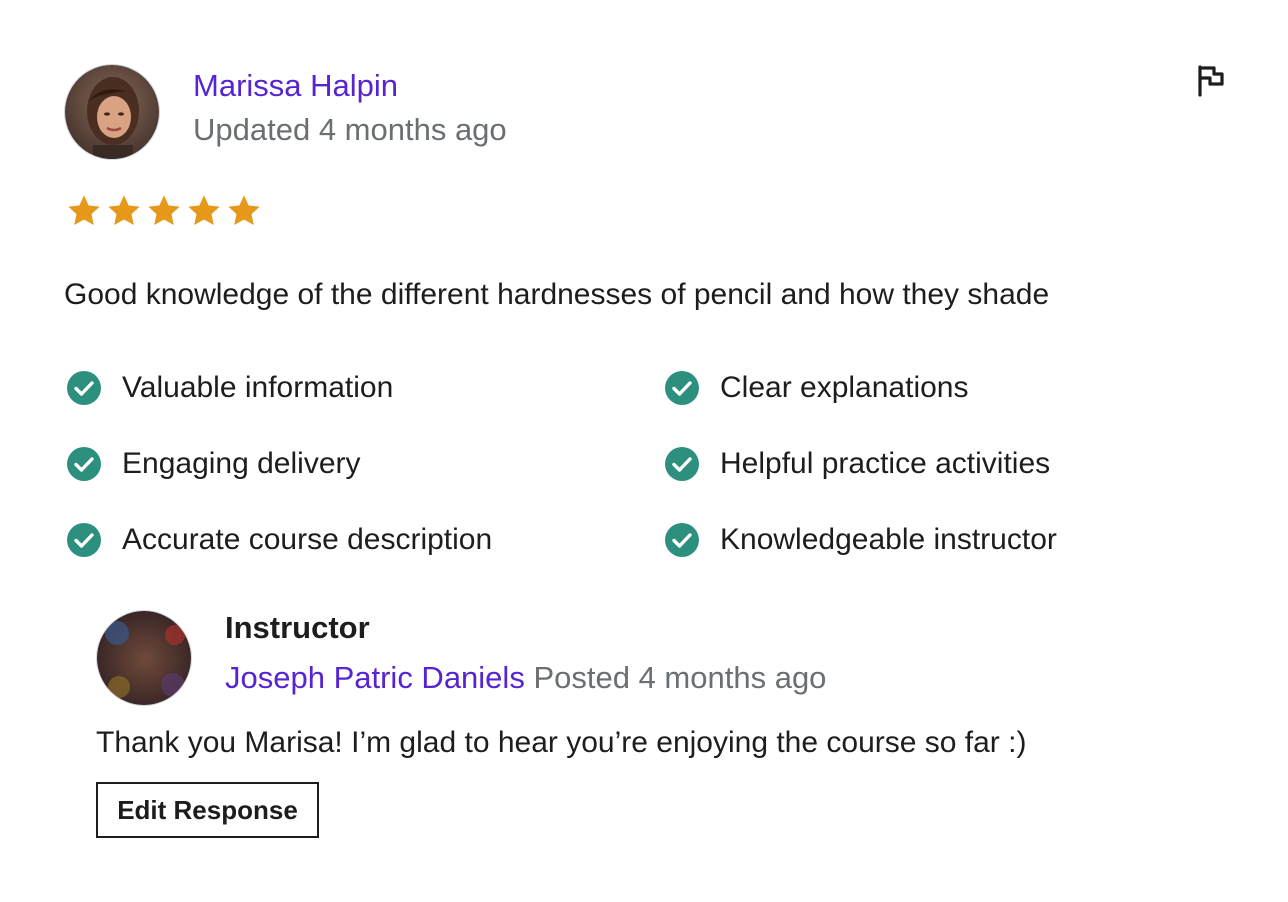 This screenshot has width=1288, height=902. I want to click on response-posted-date: Posted 4 months ago, so click(680, 677).